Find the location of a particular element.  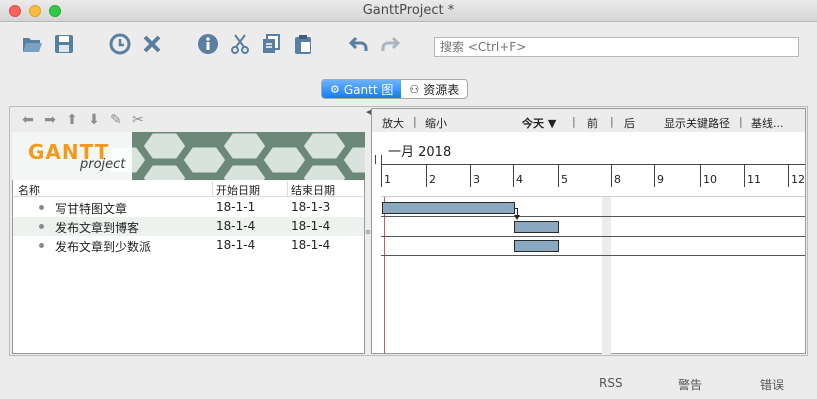

redo-icon is located at coordinates (390, 44).